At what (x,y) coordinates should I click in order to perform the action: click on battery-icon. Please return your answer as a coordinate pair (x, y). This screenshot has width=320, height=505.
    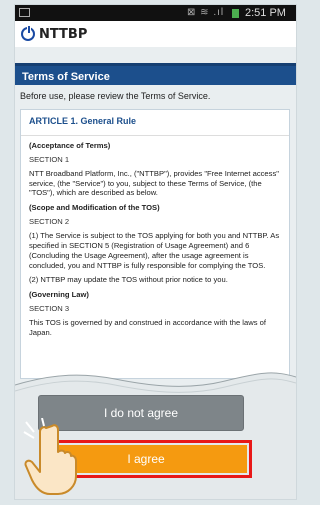
    Looking at the image, I should click on (235, 13).